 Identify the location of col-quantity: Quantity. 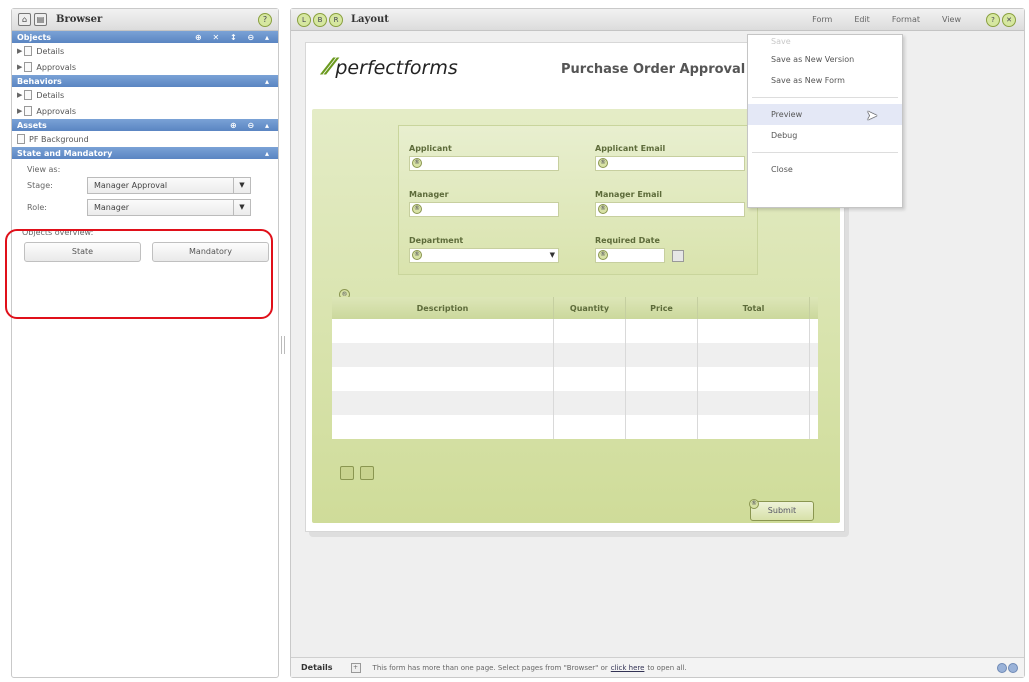
(590, 308).